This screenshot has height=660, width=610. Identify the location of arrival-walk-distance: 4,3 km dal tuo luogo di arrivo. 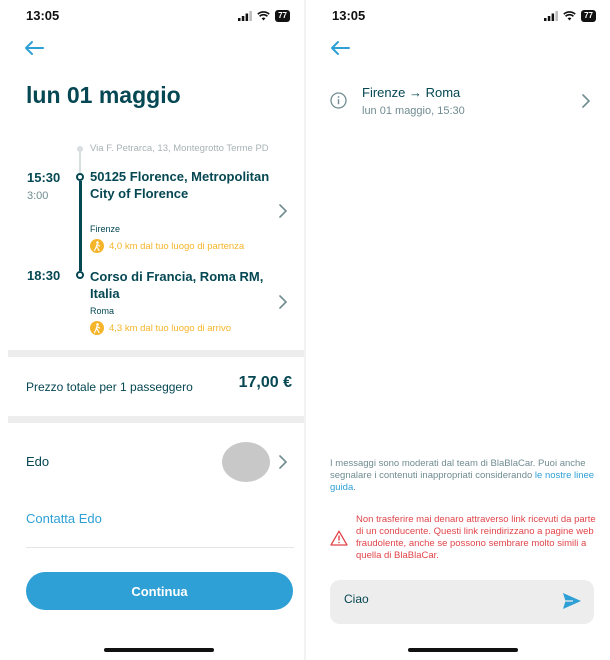
(160, 328).